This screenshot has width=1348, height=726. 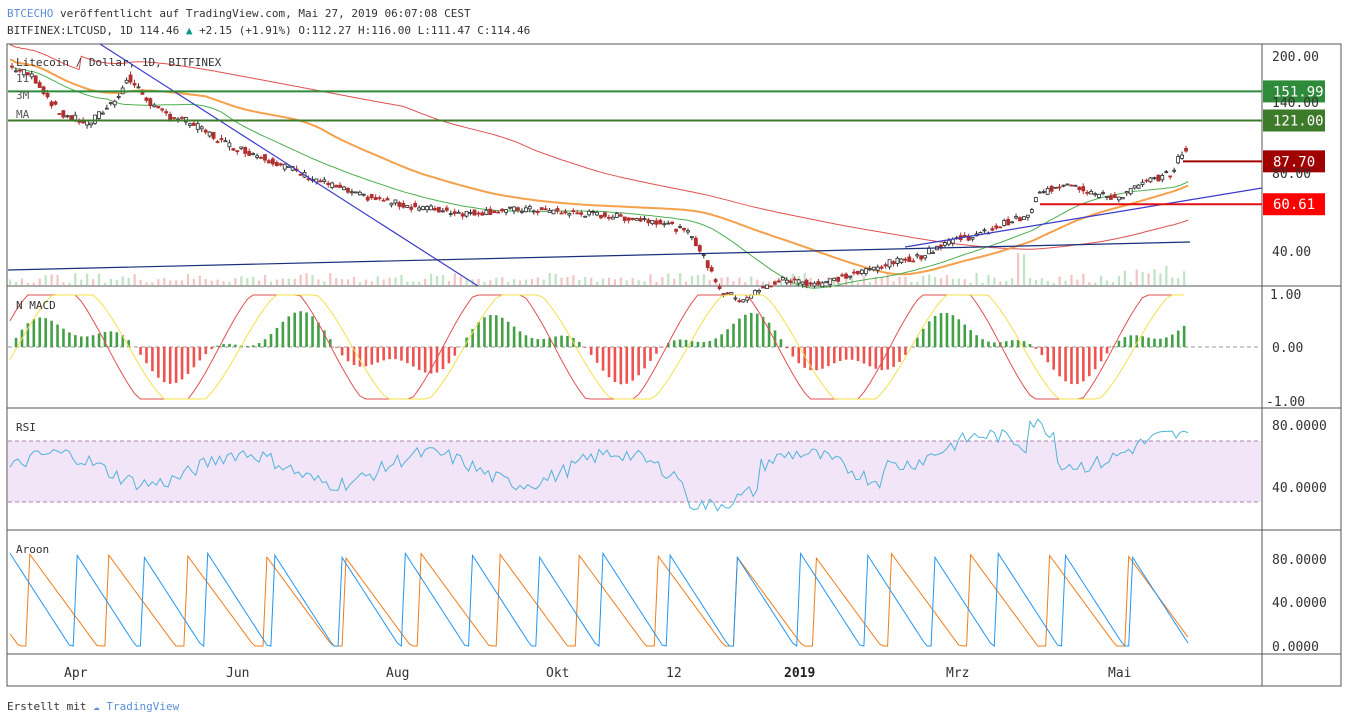 I want to click on level-price: 121.00, so click(x=1298, y=122).